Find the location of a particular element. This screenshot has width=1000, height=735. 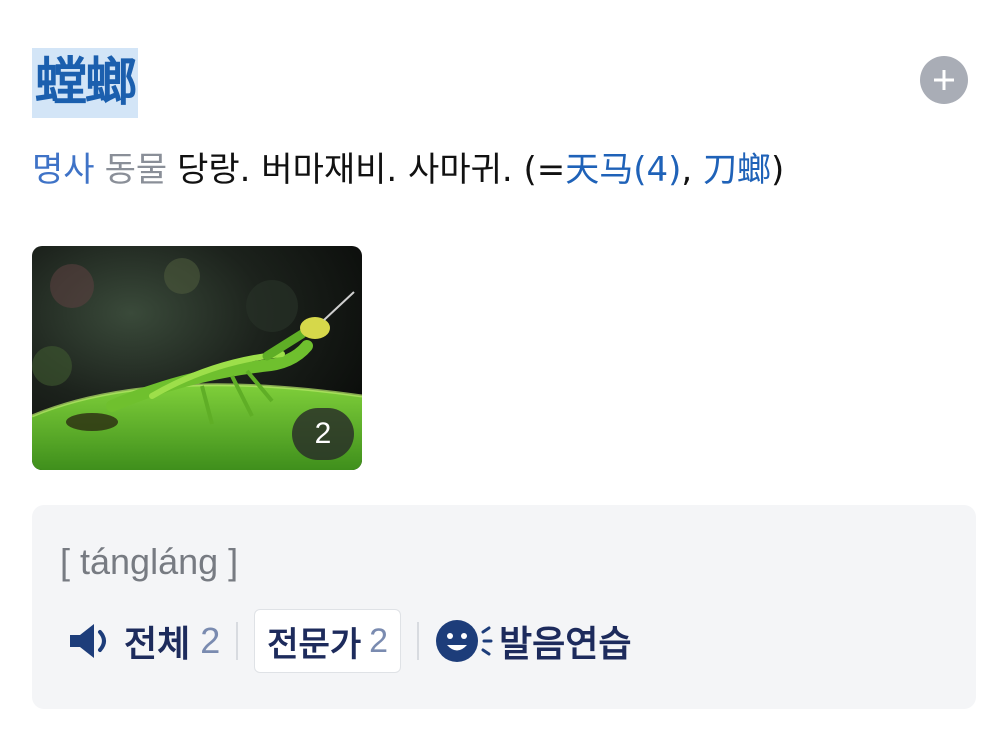

add-to-wordbook-button is located at coordinates (944, 80).